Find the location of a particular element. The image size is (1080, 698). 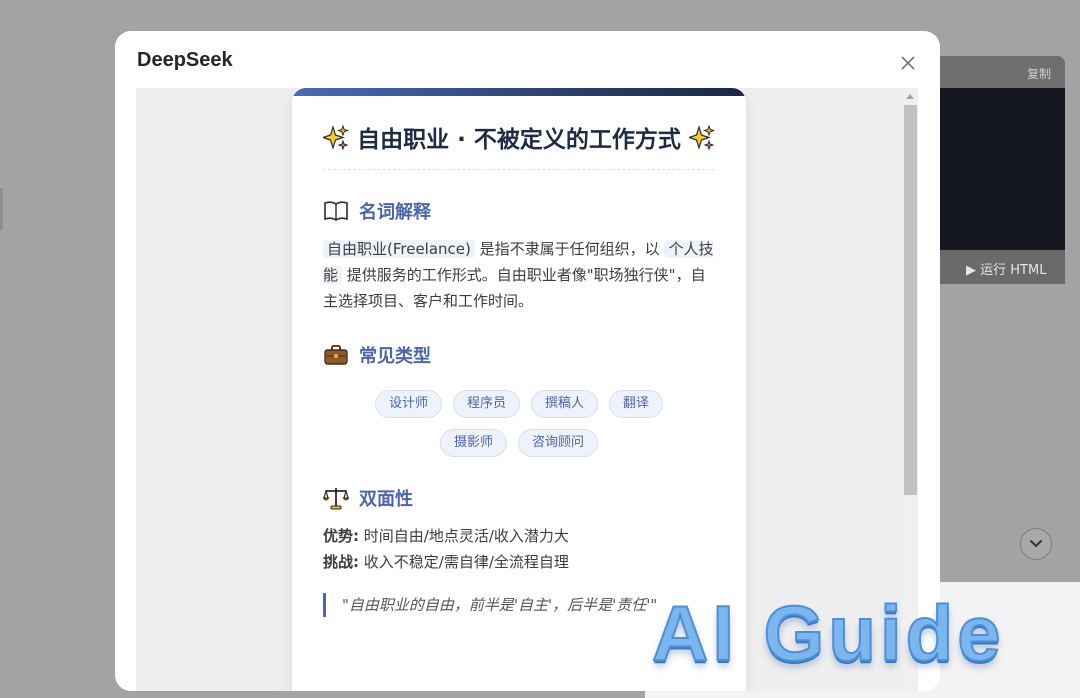

code-area is located at coordinates (997, 169).